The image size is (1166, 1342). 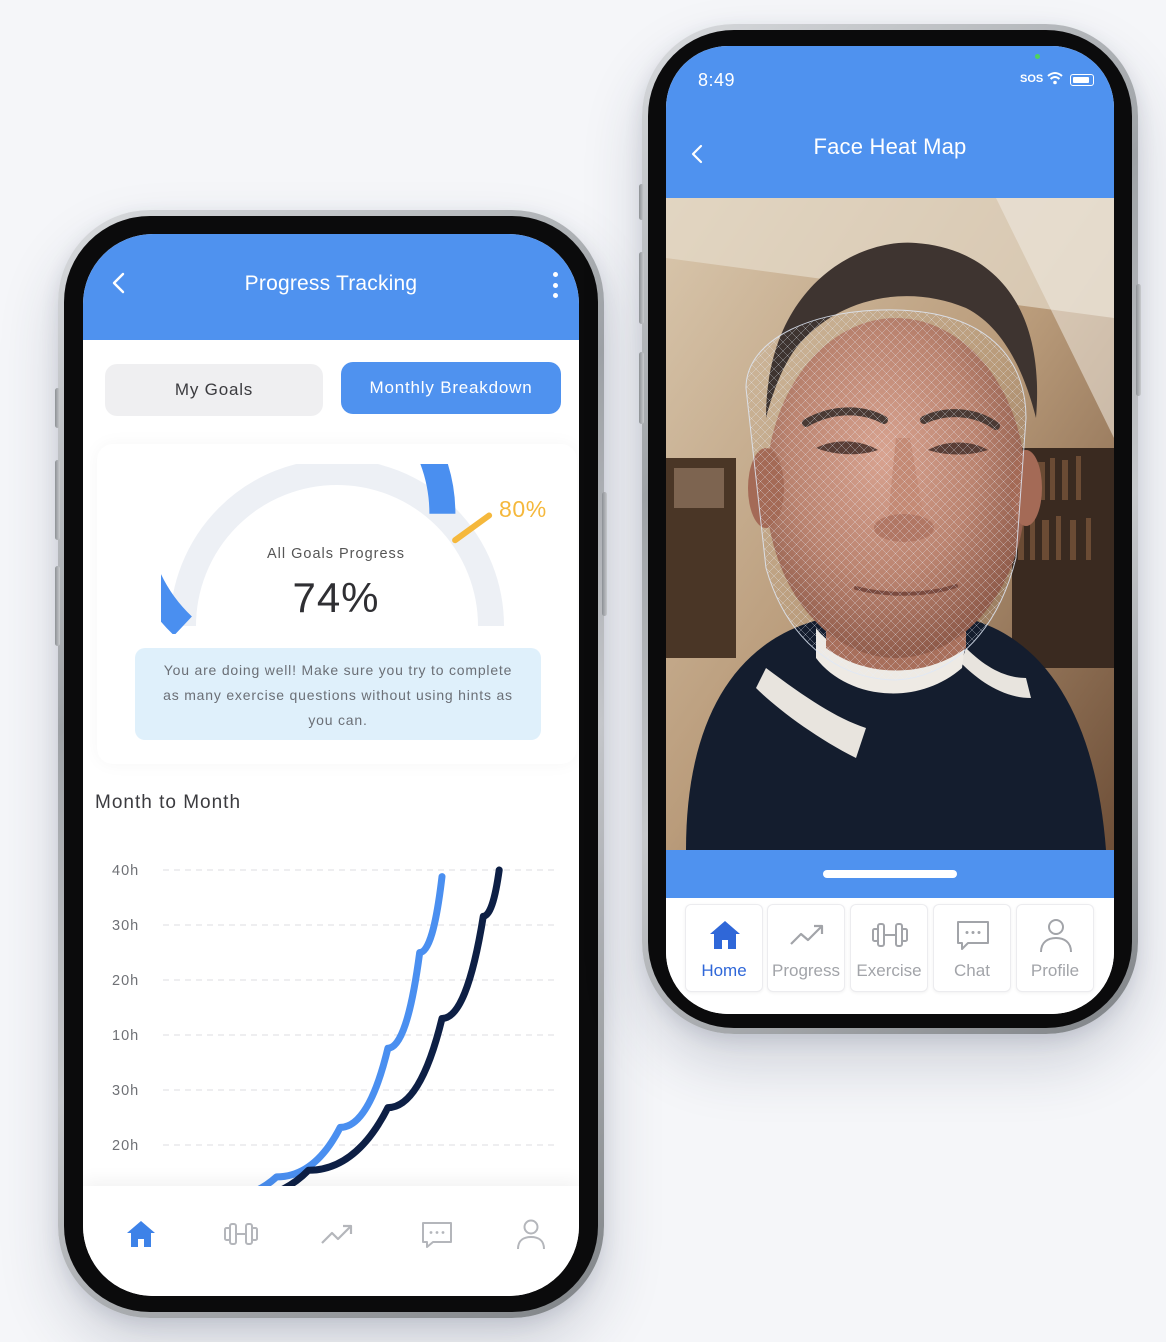 I want to click on nav-progress: Progress, so click(x=806, y=948).